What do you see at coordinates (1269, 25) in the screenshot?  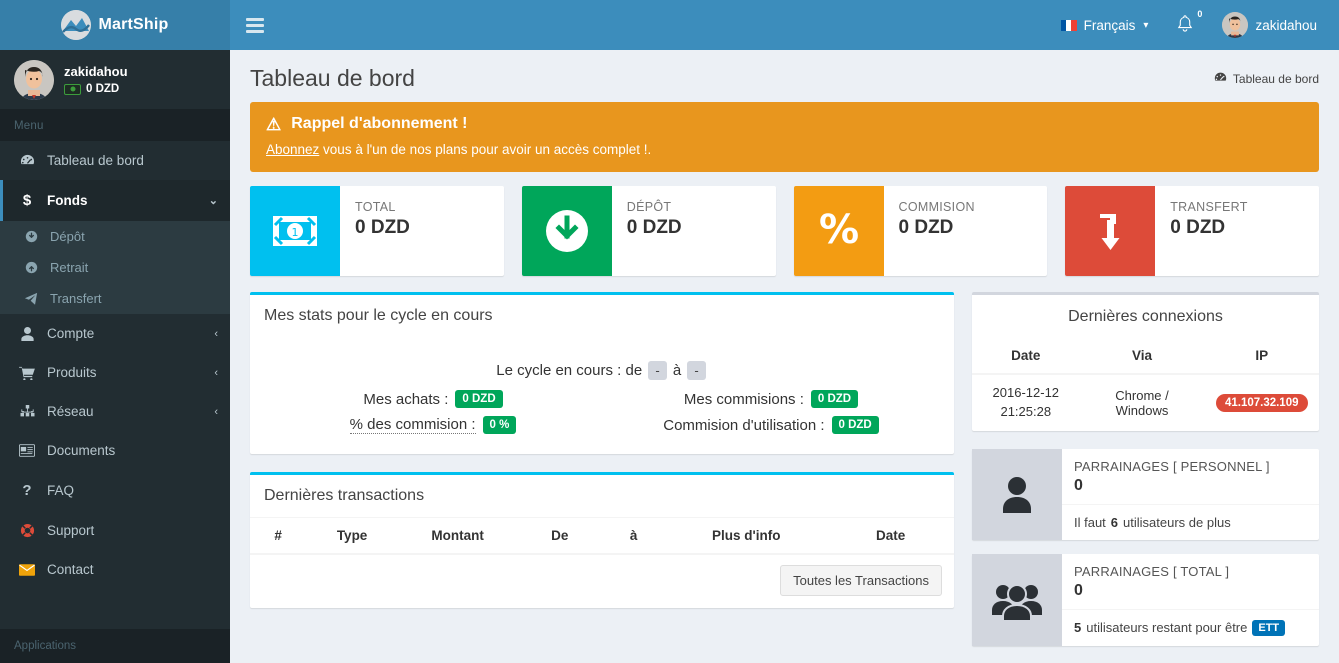 I see `user-menu: zakidahou` at bounding box center [1269, 25].